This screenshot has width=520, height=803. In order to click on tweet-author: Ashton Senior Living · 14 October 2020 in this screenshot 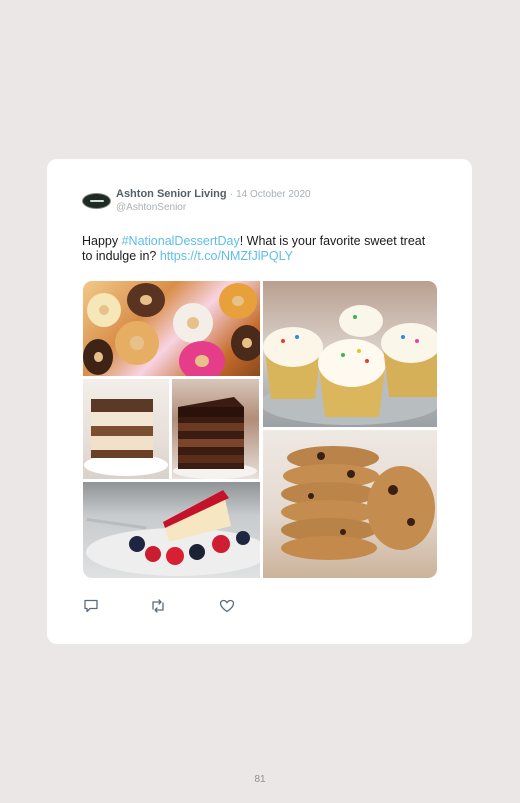, I will do `click(213, 194)`.